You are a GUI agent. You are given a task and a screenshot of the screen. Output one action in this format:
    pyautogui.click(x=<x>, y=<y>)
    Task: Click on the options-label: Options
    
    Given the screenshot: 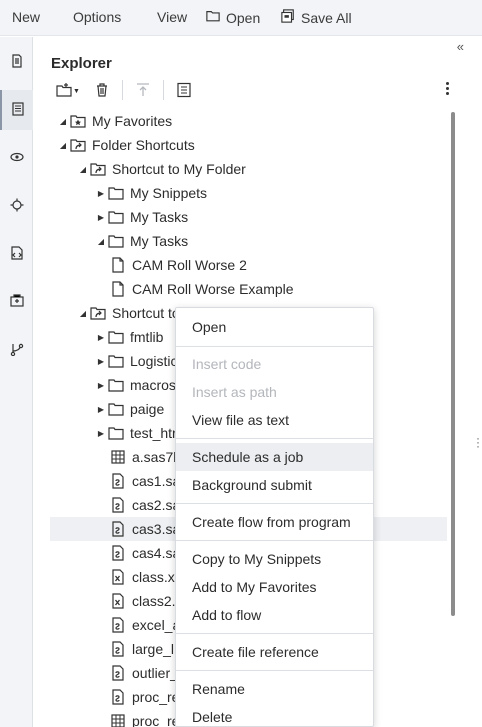 What is the action you would take?
    pyautogui.click(x=97, y=17)
    